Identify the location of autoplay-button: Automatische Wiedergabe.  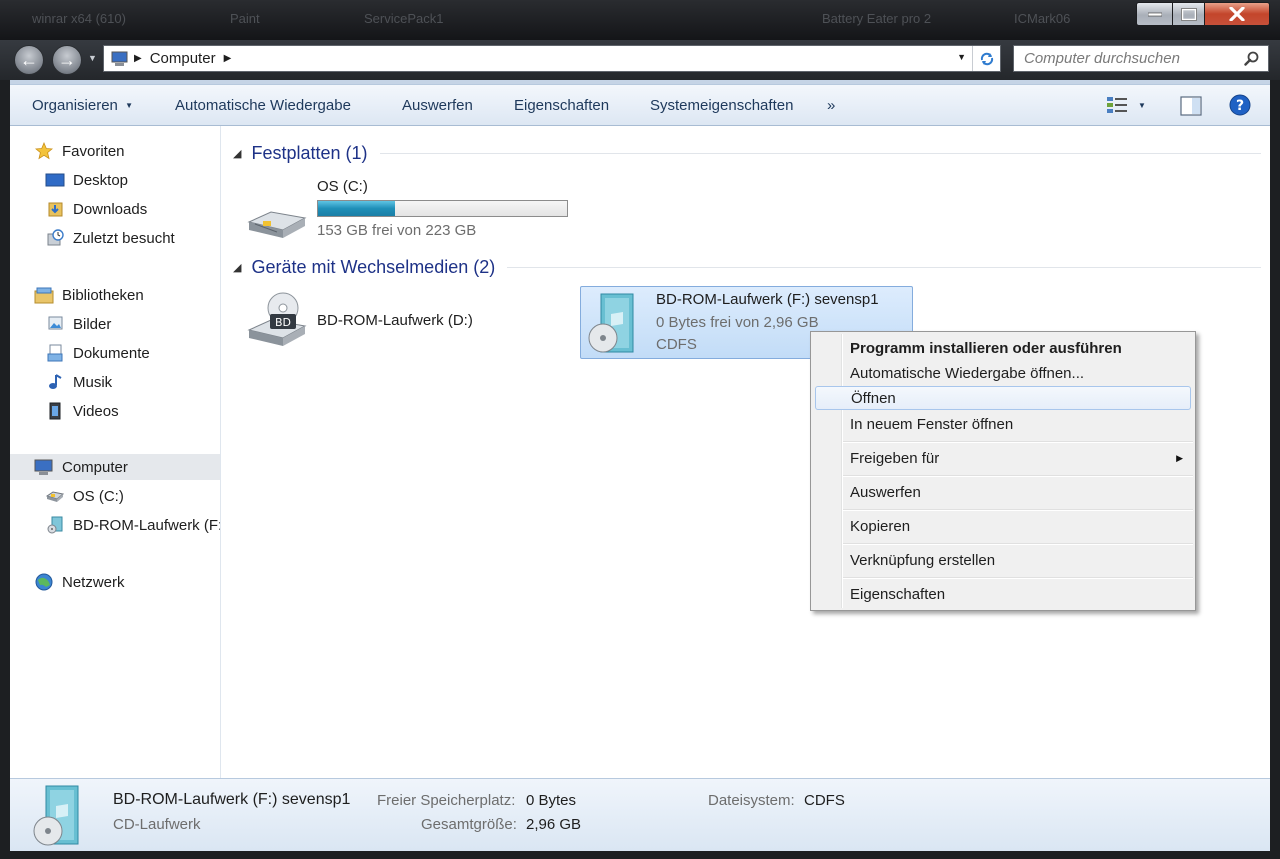
(263, 105).